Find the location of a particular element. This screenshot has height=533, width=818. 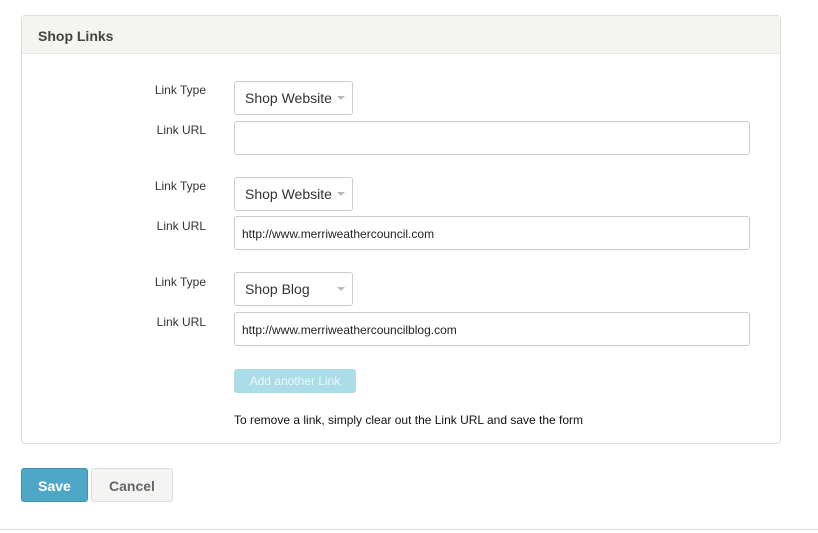

link-type-select-3: Shop Blog is located at coordinates (293, 289).